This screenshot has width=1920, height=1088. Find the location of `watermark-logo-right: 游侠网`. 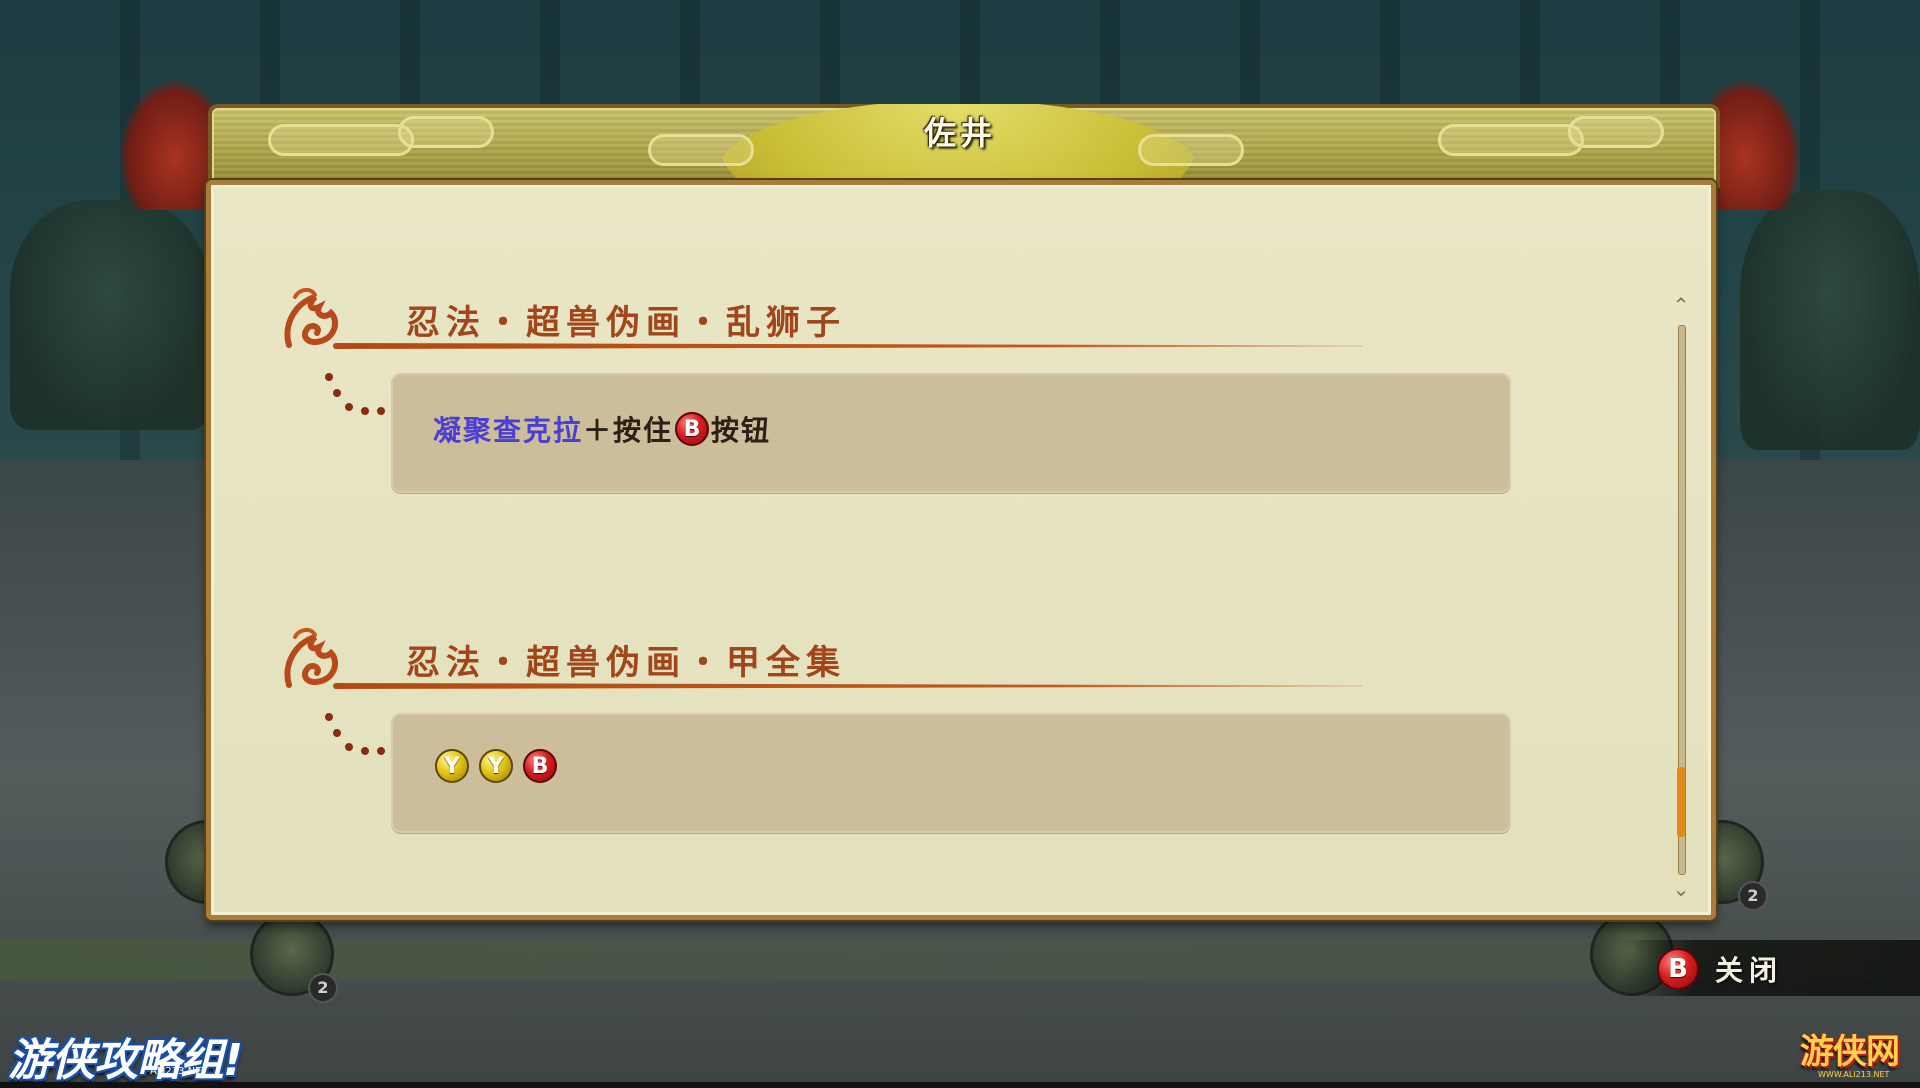

watermark-logo-right: 游侠网 is located at coordinates (1850, 1052).